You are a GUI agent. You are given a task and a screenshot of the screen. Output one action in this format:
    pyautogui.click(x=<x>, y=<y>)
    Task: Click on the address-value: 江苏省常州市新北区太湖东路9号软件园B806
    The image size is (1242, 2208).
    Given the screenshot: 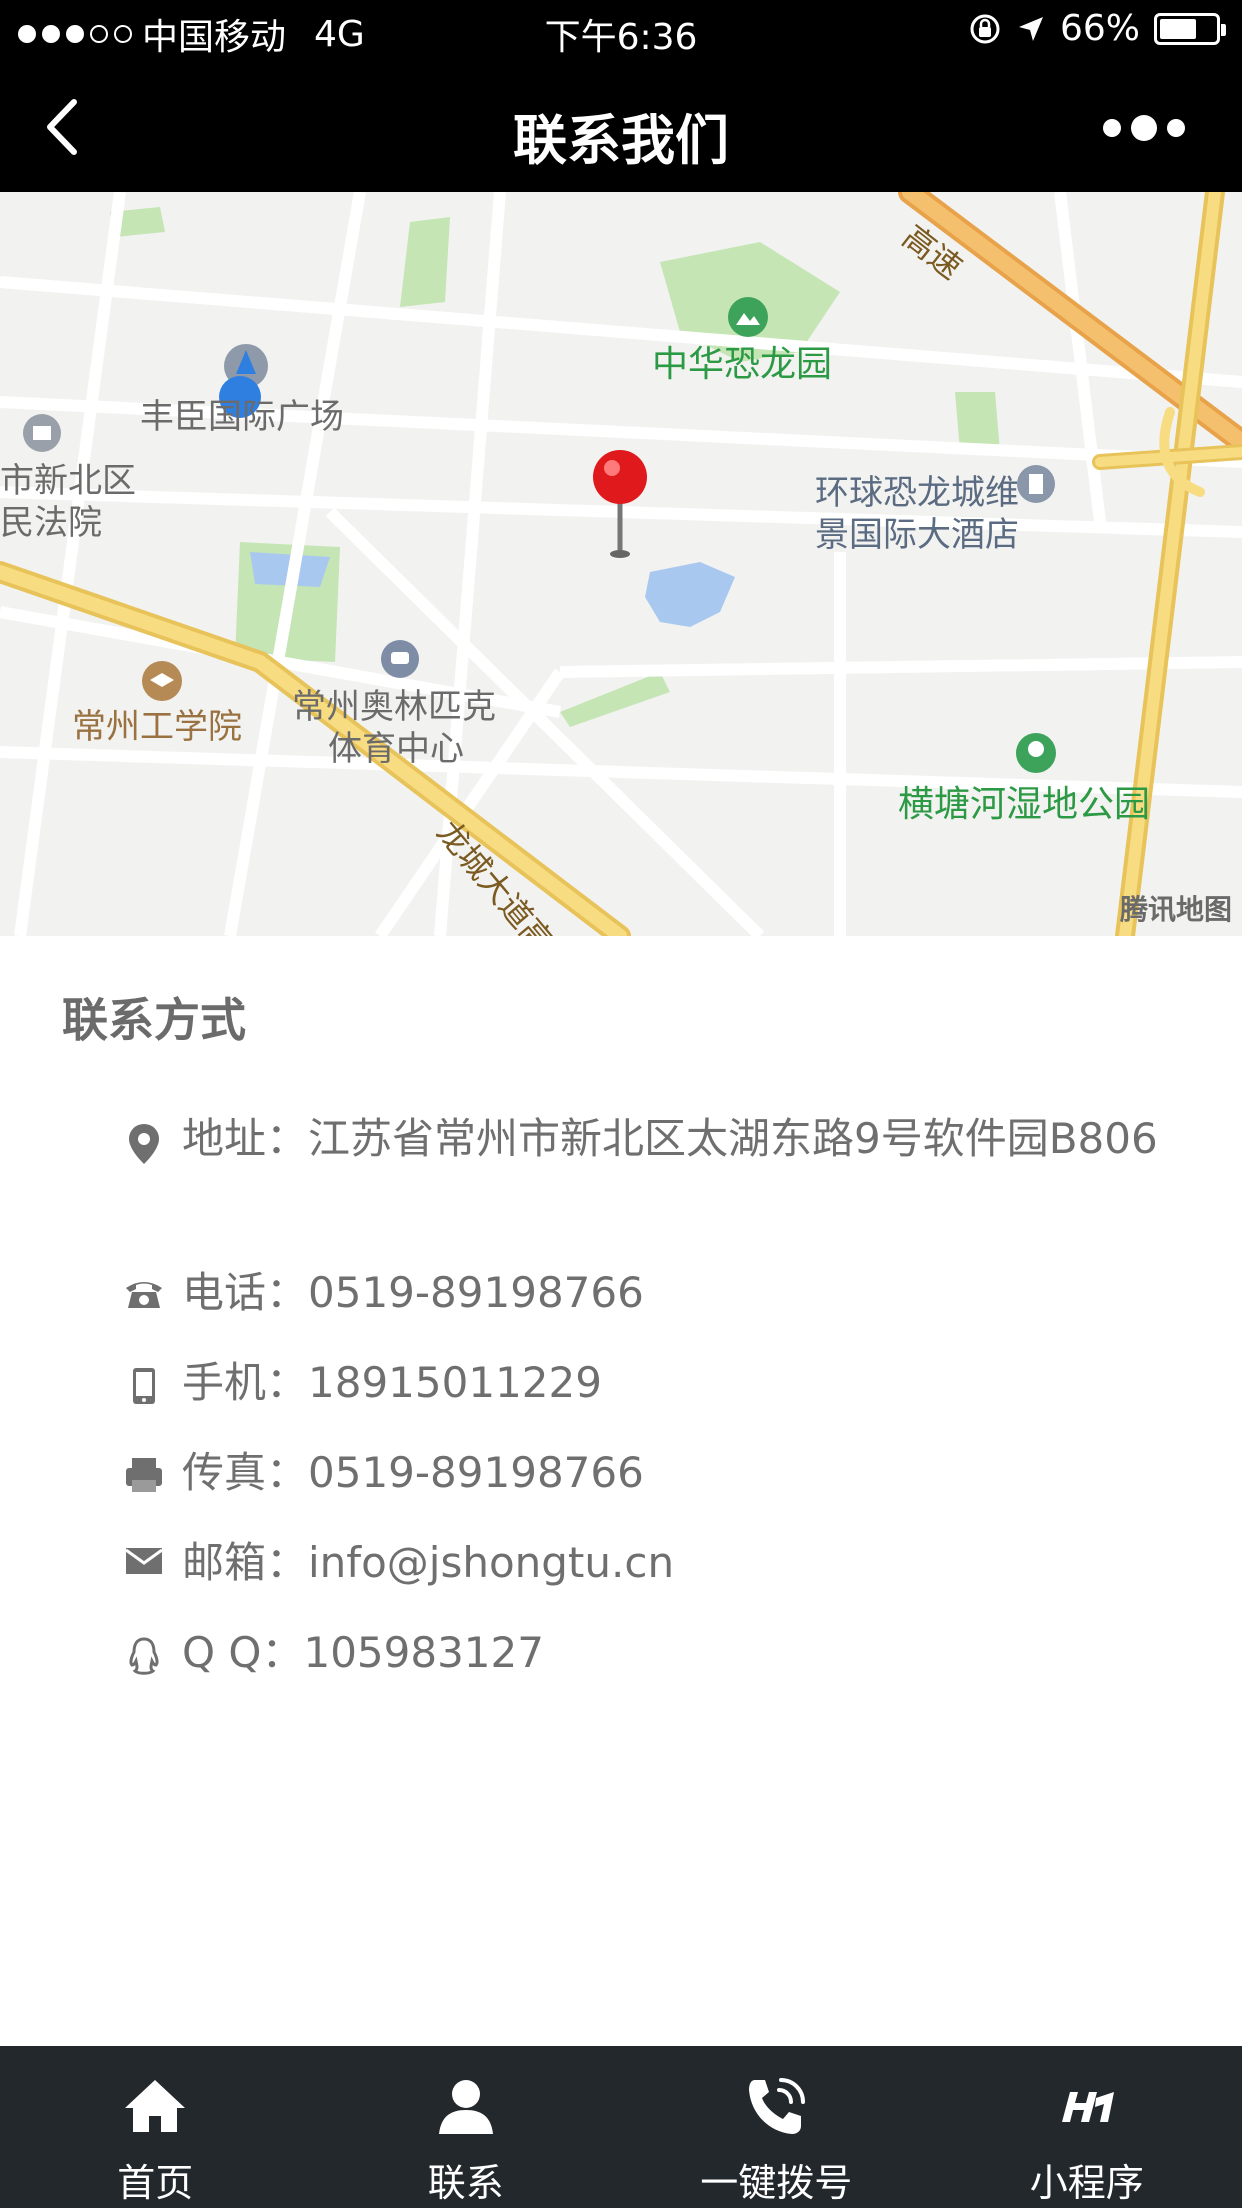 What is the action you would take?
    pyautogui.click(x=733, y=1138)
    